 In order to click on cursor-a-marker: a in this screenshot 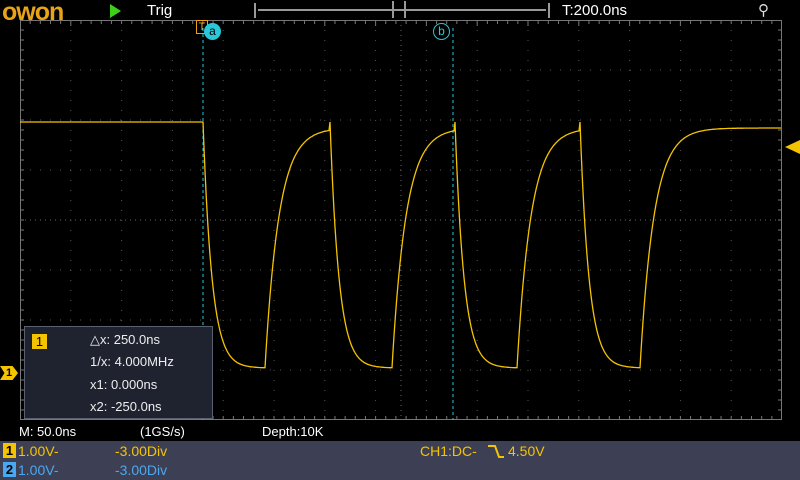, I will do `click(212, 31)`.